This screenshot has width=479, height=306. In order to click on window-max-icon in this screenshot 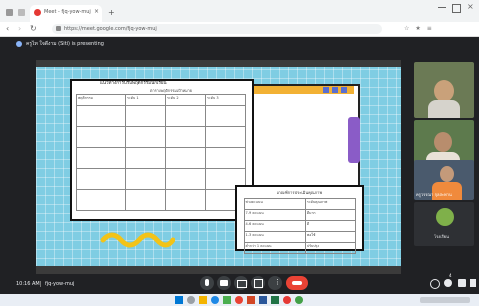, I will do `click(335, 90)`.